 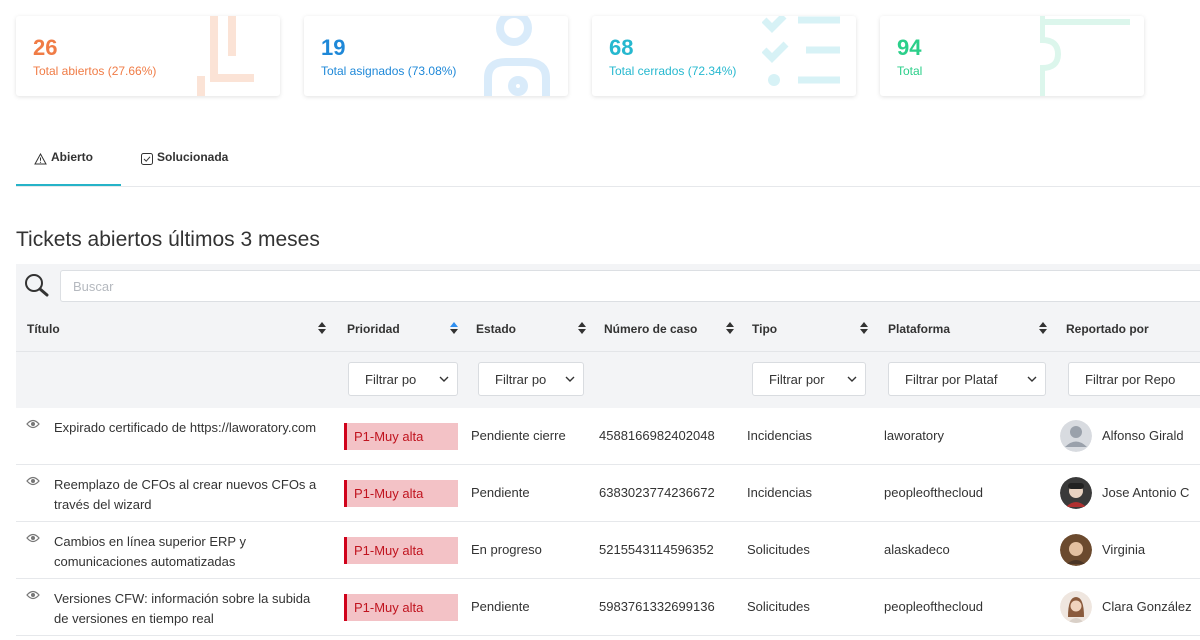 I want to click on filter-value: Filtrar por Repo, so click(x=1130, y=379).